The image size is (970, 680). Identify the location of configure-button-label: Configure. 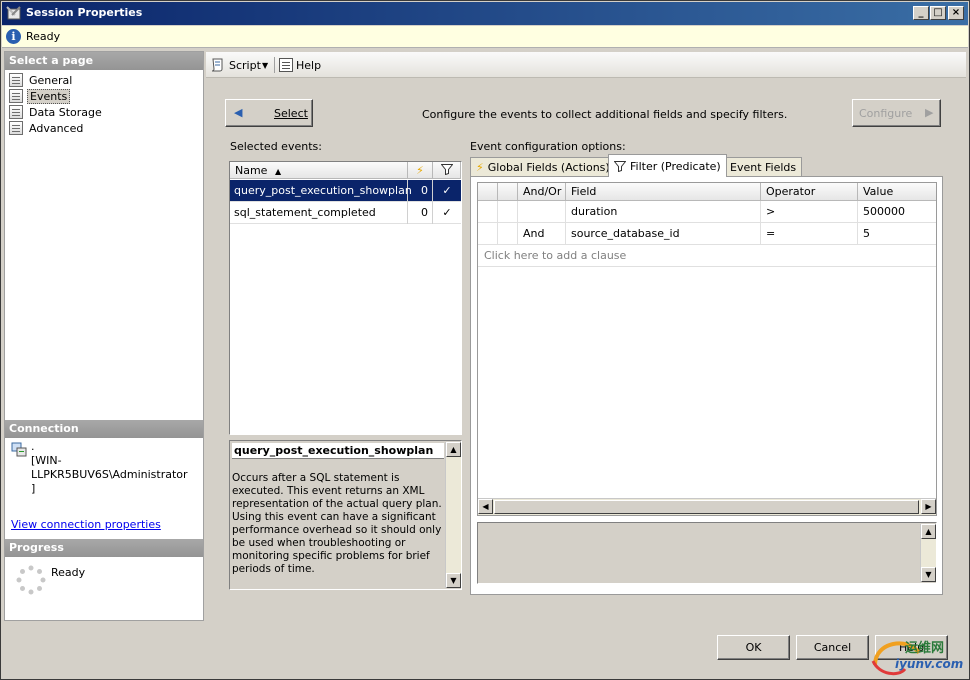
(886, 113).